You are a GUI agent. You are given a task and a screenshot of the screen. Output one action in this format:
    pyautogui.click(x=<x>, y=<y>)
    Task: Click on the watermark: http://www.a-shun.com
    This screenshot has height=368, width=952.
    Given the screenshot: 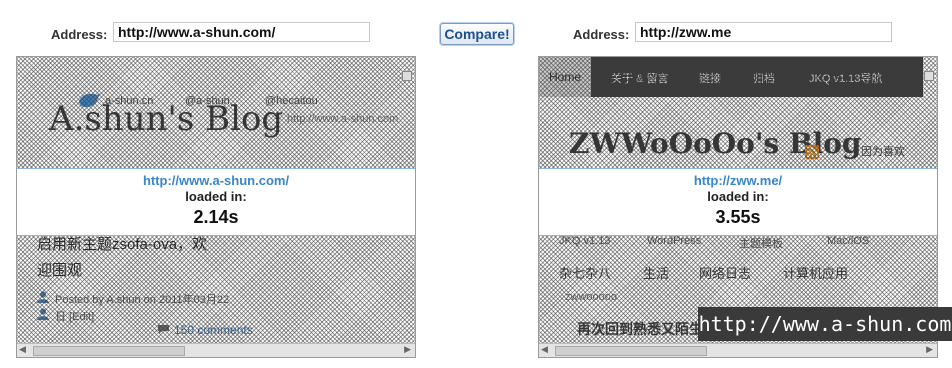 What is the action you would take?
    pyautogui.click(x=825, y=324)
    